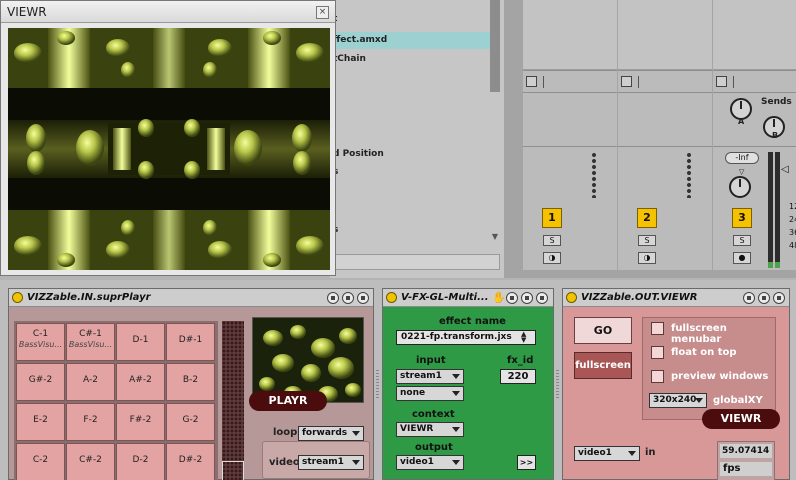 The height and width of the screenshot is (480, 796). What do you see at coordinates (331, 462) in the screenshot?
I see `video-stream-dropdown: stream1` at bounding box center [331, 462].